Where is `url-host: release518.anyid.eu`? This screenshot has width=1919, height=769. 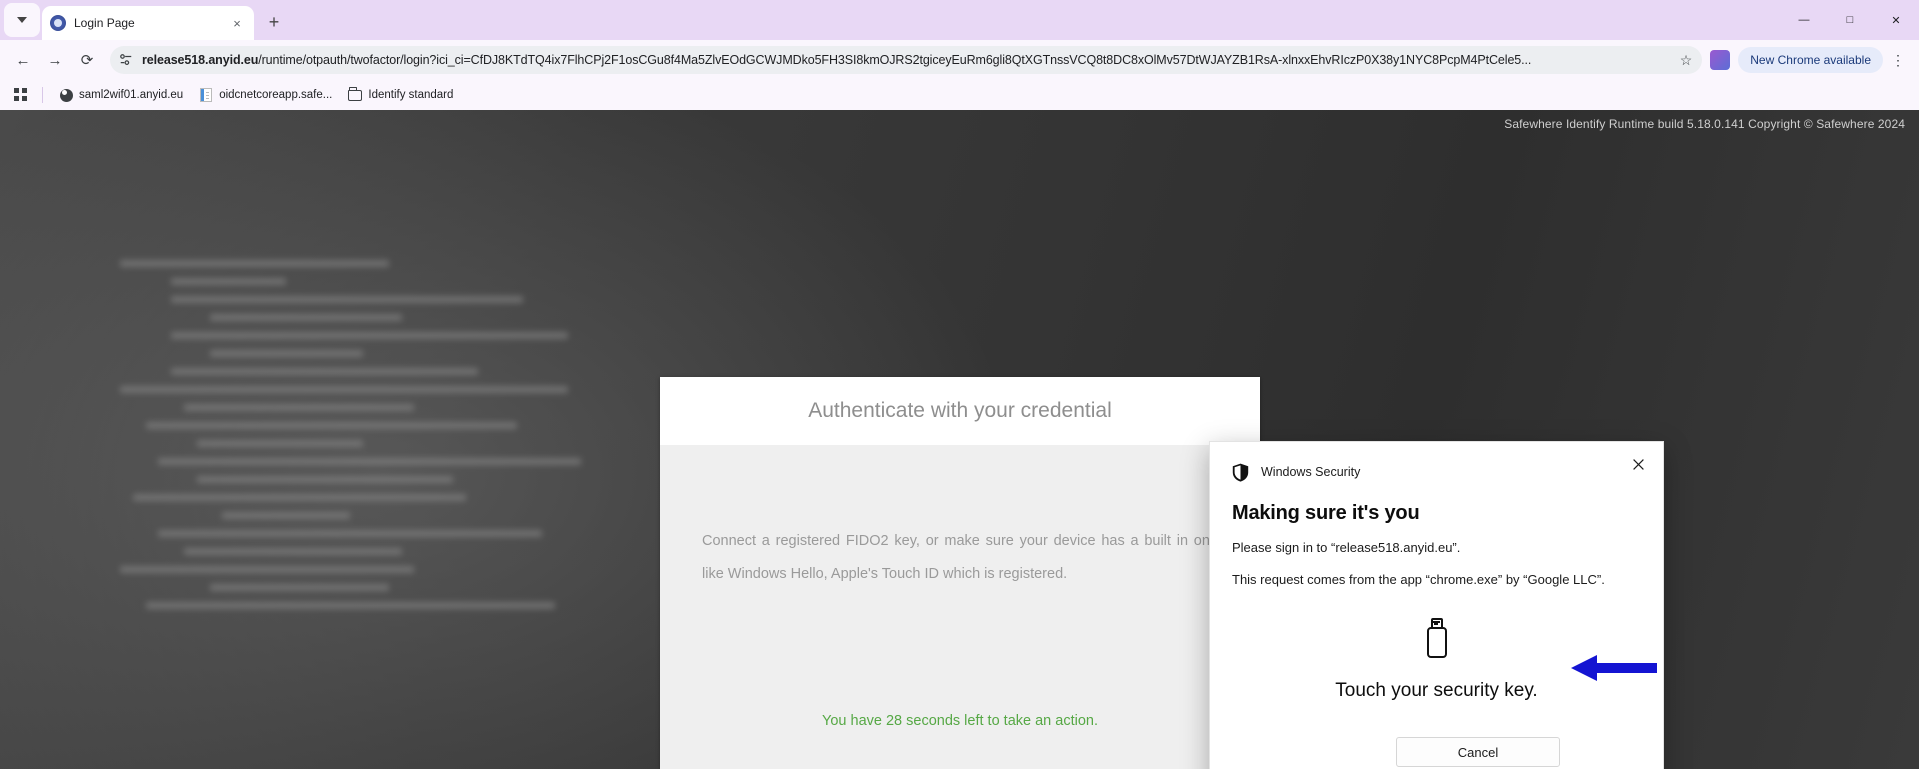 url-host: release518.anyid.eu is located at coordinates (200, 60).